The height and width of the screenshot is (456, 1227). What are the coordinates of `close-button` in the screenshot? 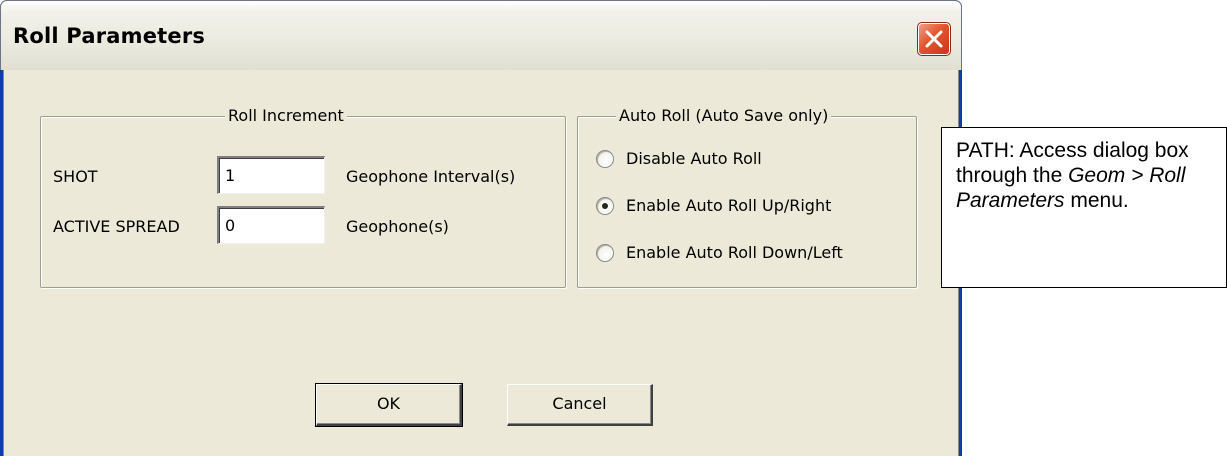 It's located at (934, 39).